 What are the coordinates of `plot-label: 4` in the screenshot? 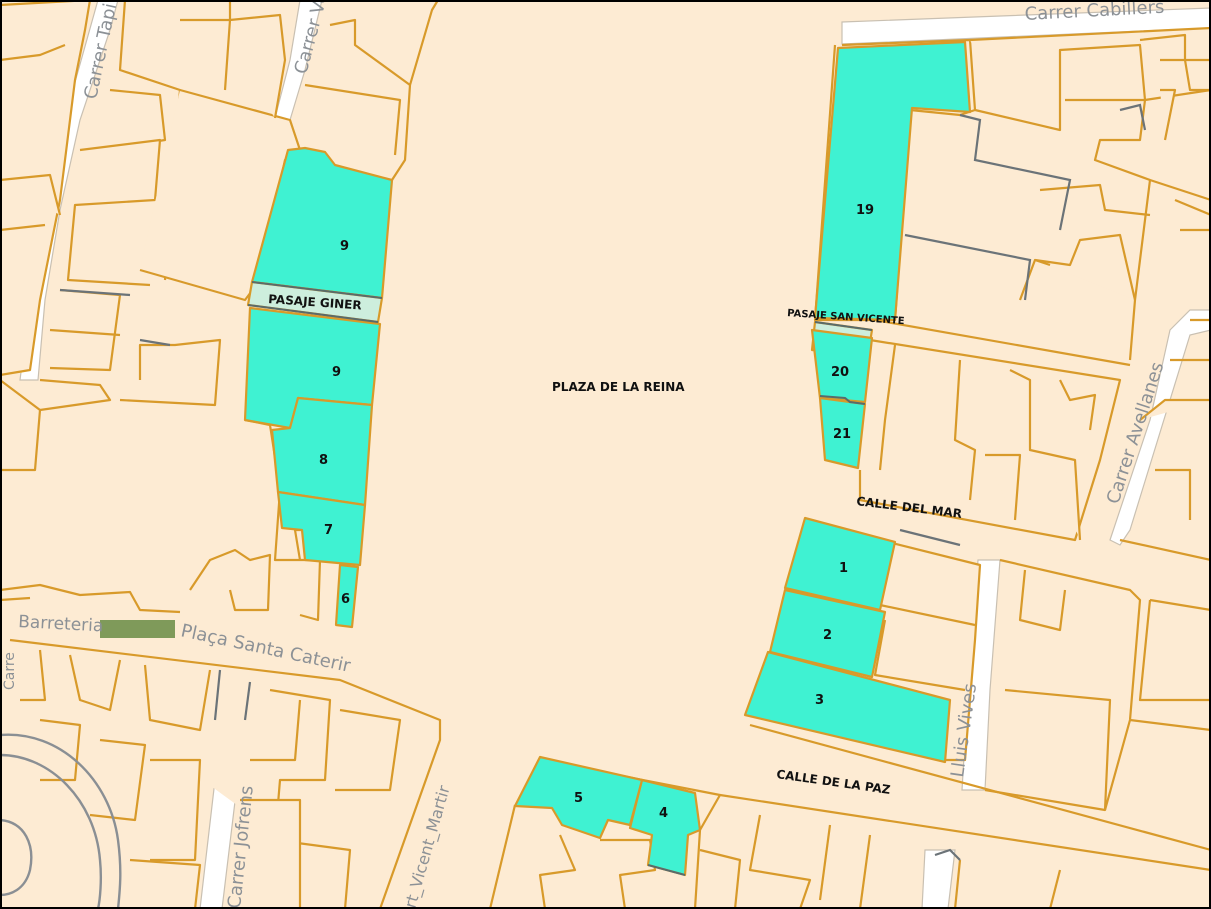 It's located at (663, 813).